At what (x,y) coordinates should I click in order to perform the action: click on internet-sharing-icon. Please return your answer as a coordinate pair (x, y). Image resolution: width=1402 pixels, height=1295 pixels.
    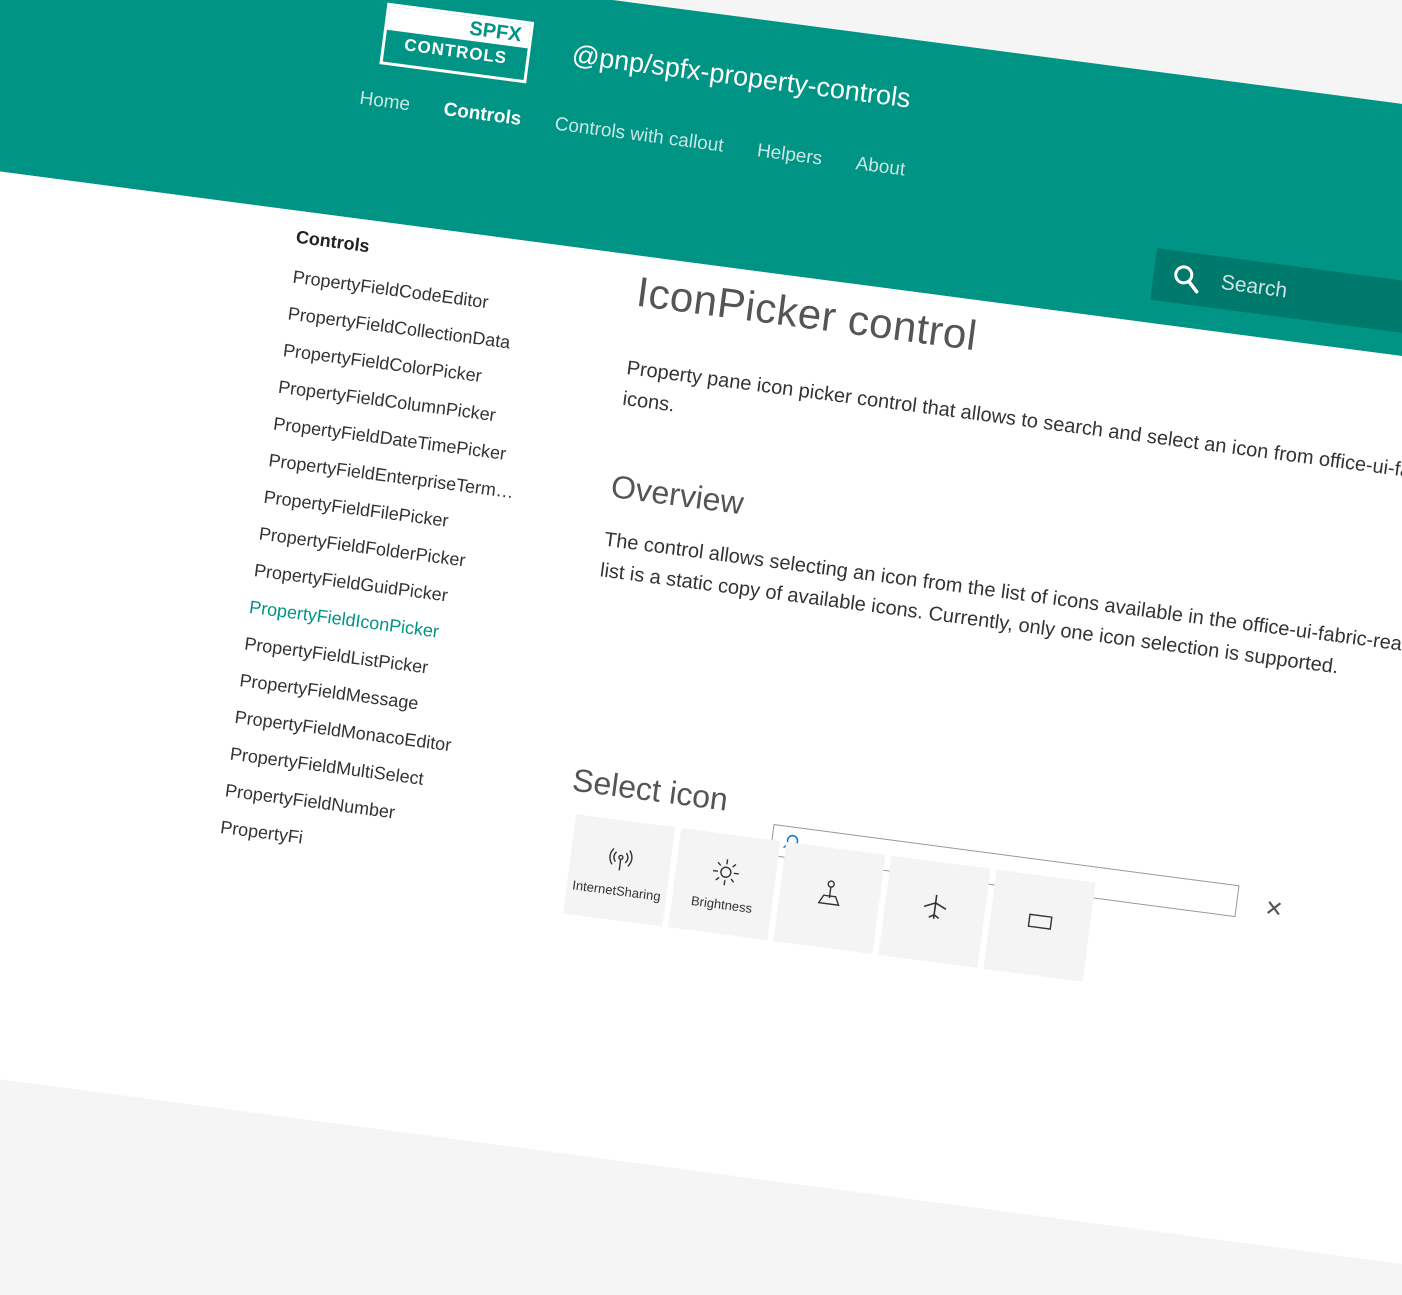
    Looking at the image, I should click on (621, 858).